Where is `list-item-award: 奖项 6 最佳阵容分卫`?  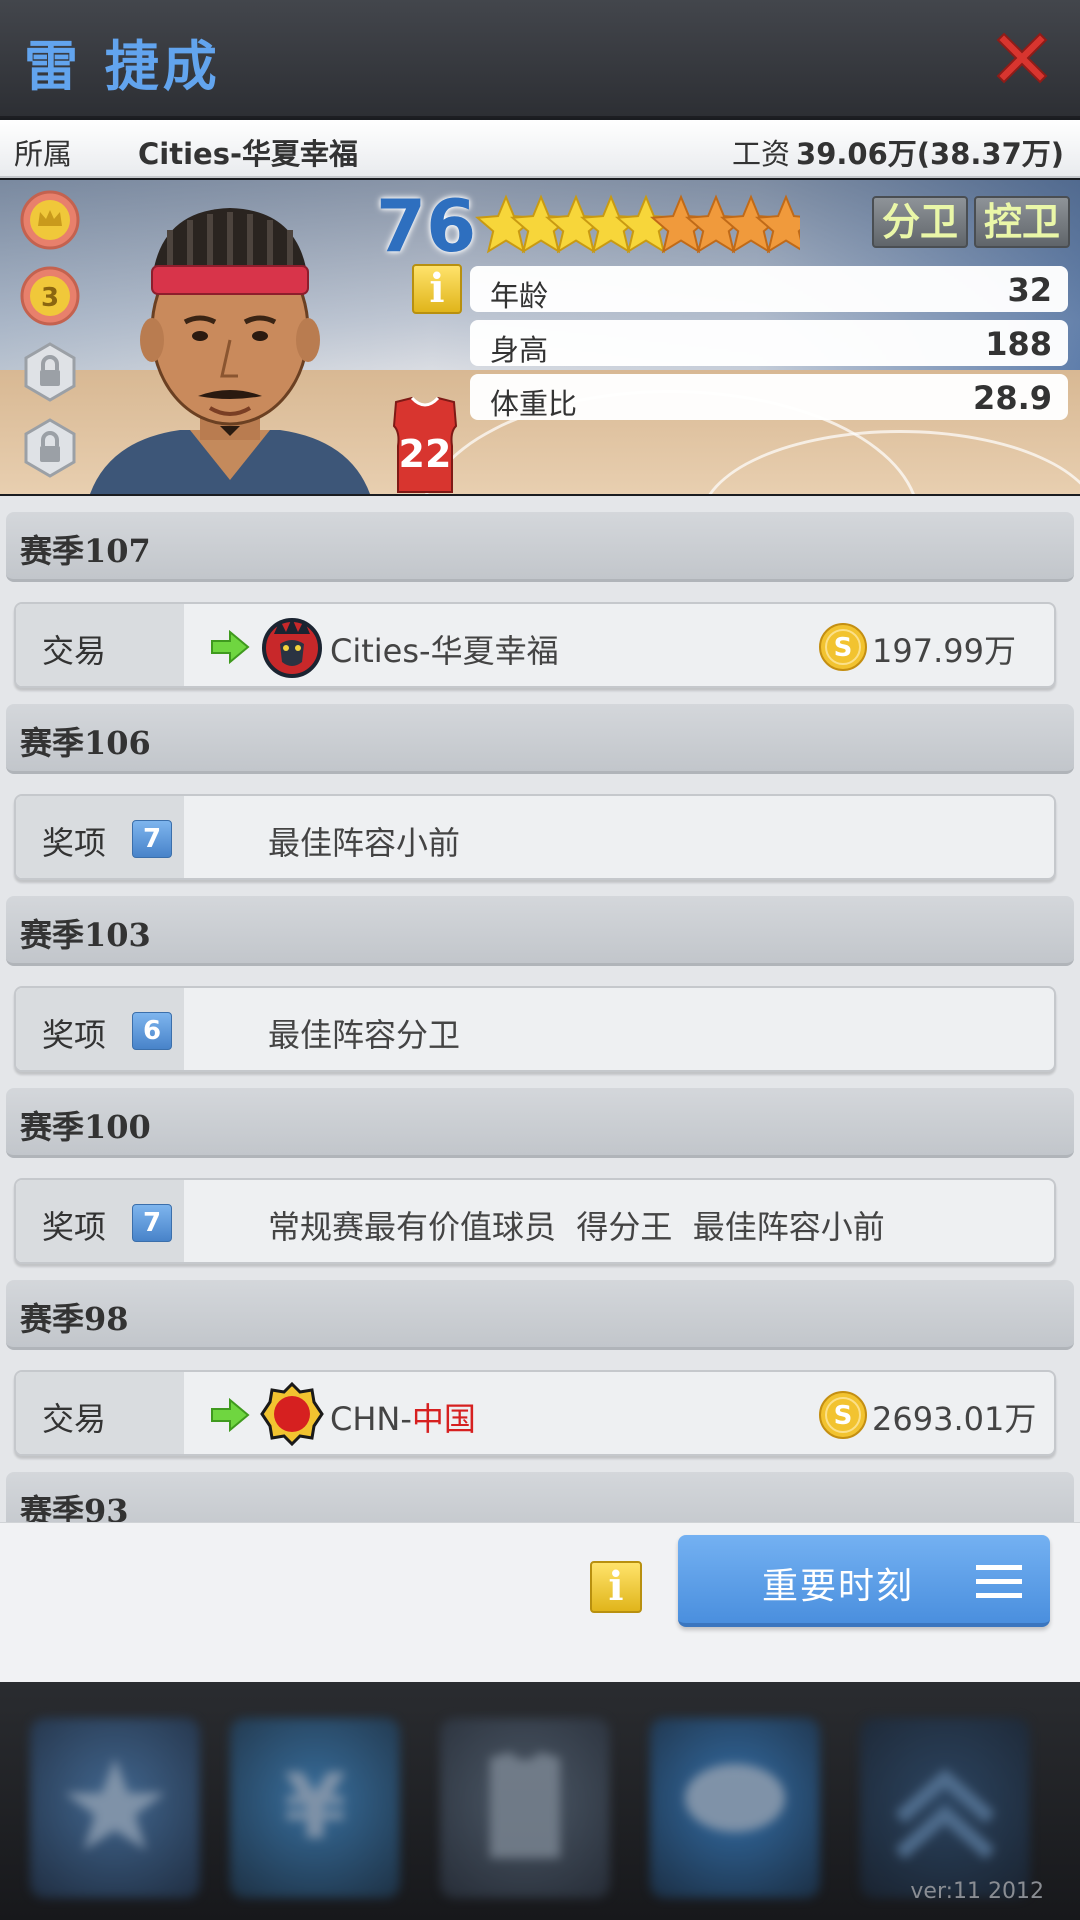 list-item-award: 奖项 6 最佳阵容分卫 is located at coordinates (535, 1029).